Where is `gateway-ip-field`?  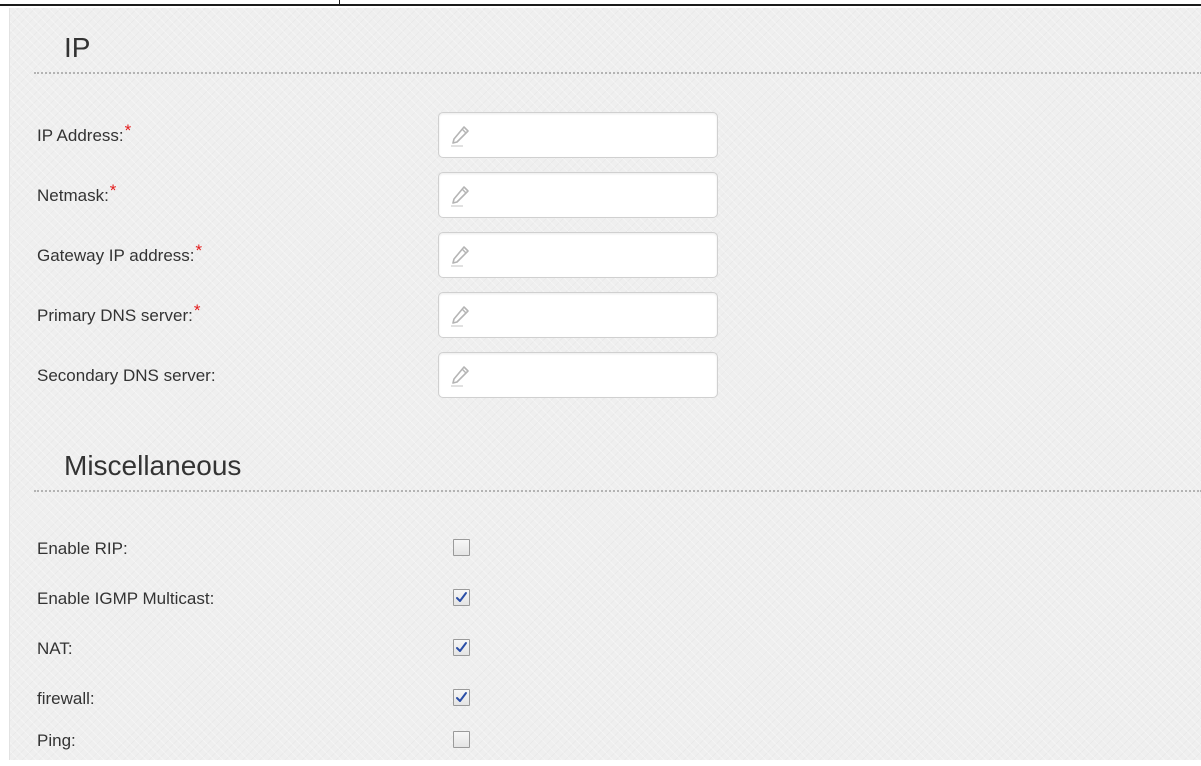
gateway-ip-field is located at coordinates (578, 255).